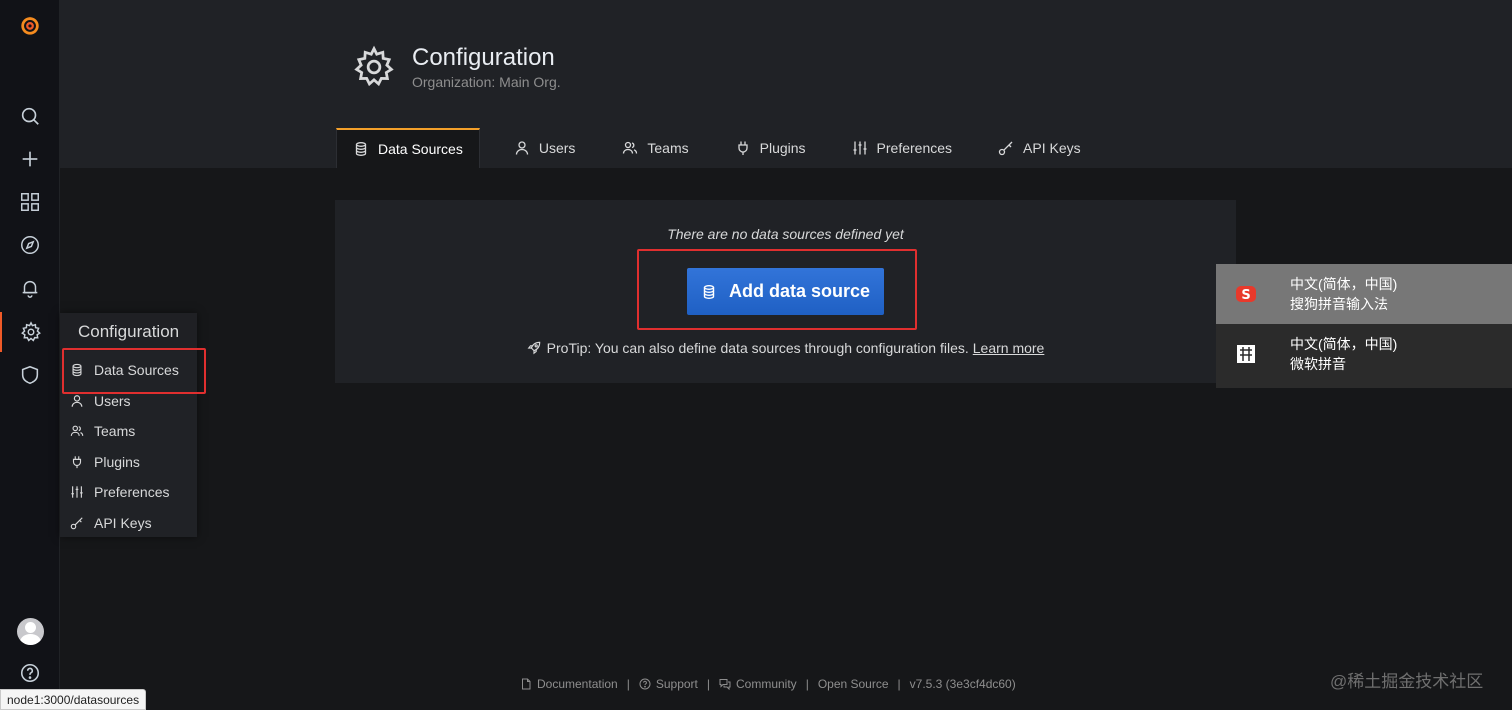  Describe the element at coordinates (1407, 681) in the screenshot. I see `watermark: @稀土掘金技术社区` at that location.